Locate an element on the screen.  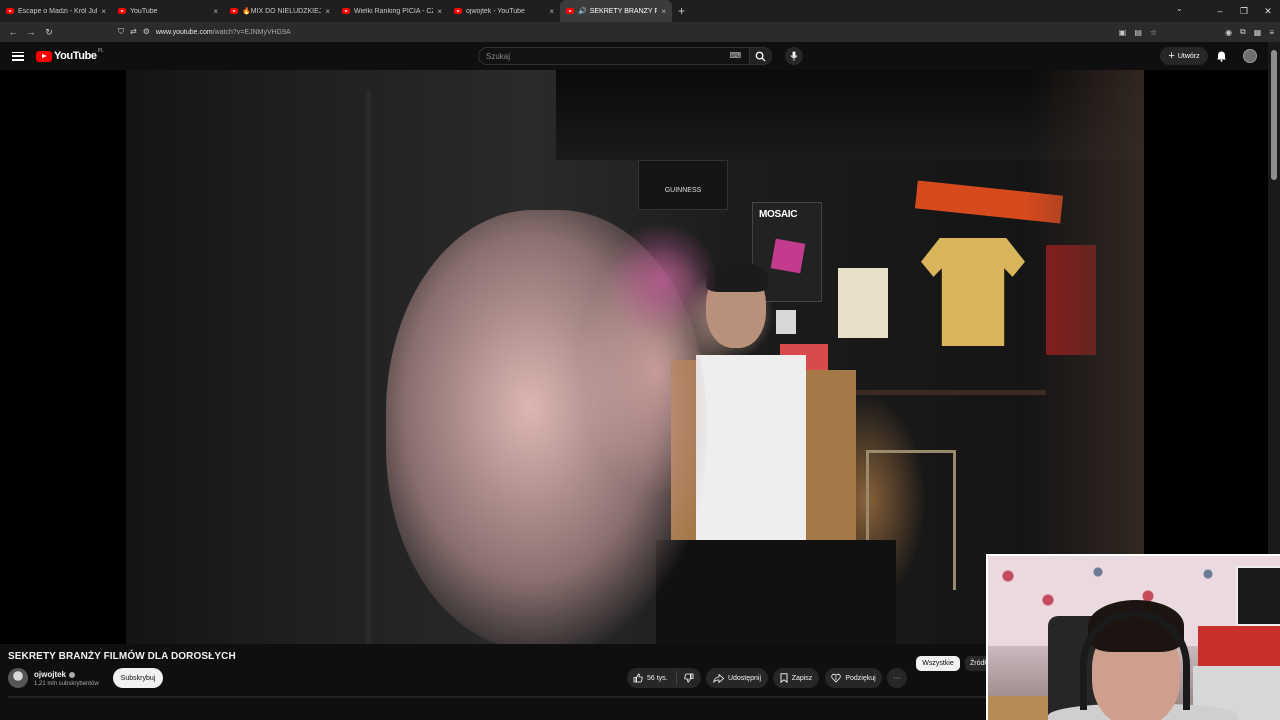
search-input: Szukaj ⌨ is located at coordinates (614, 56).